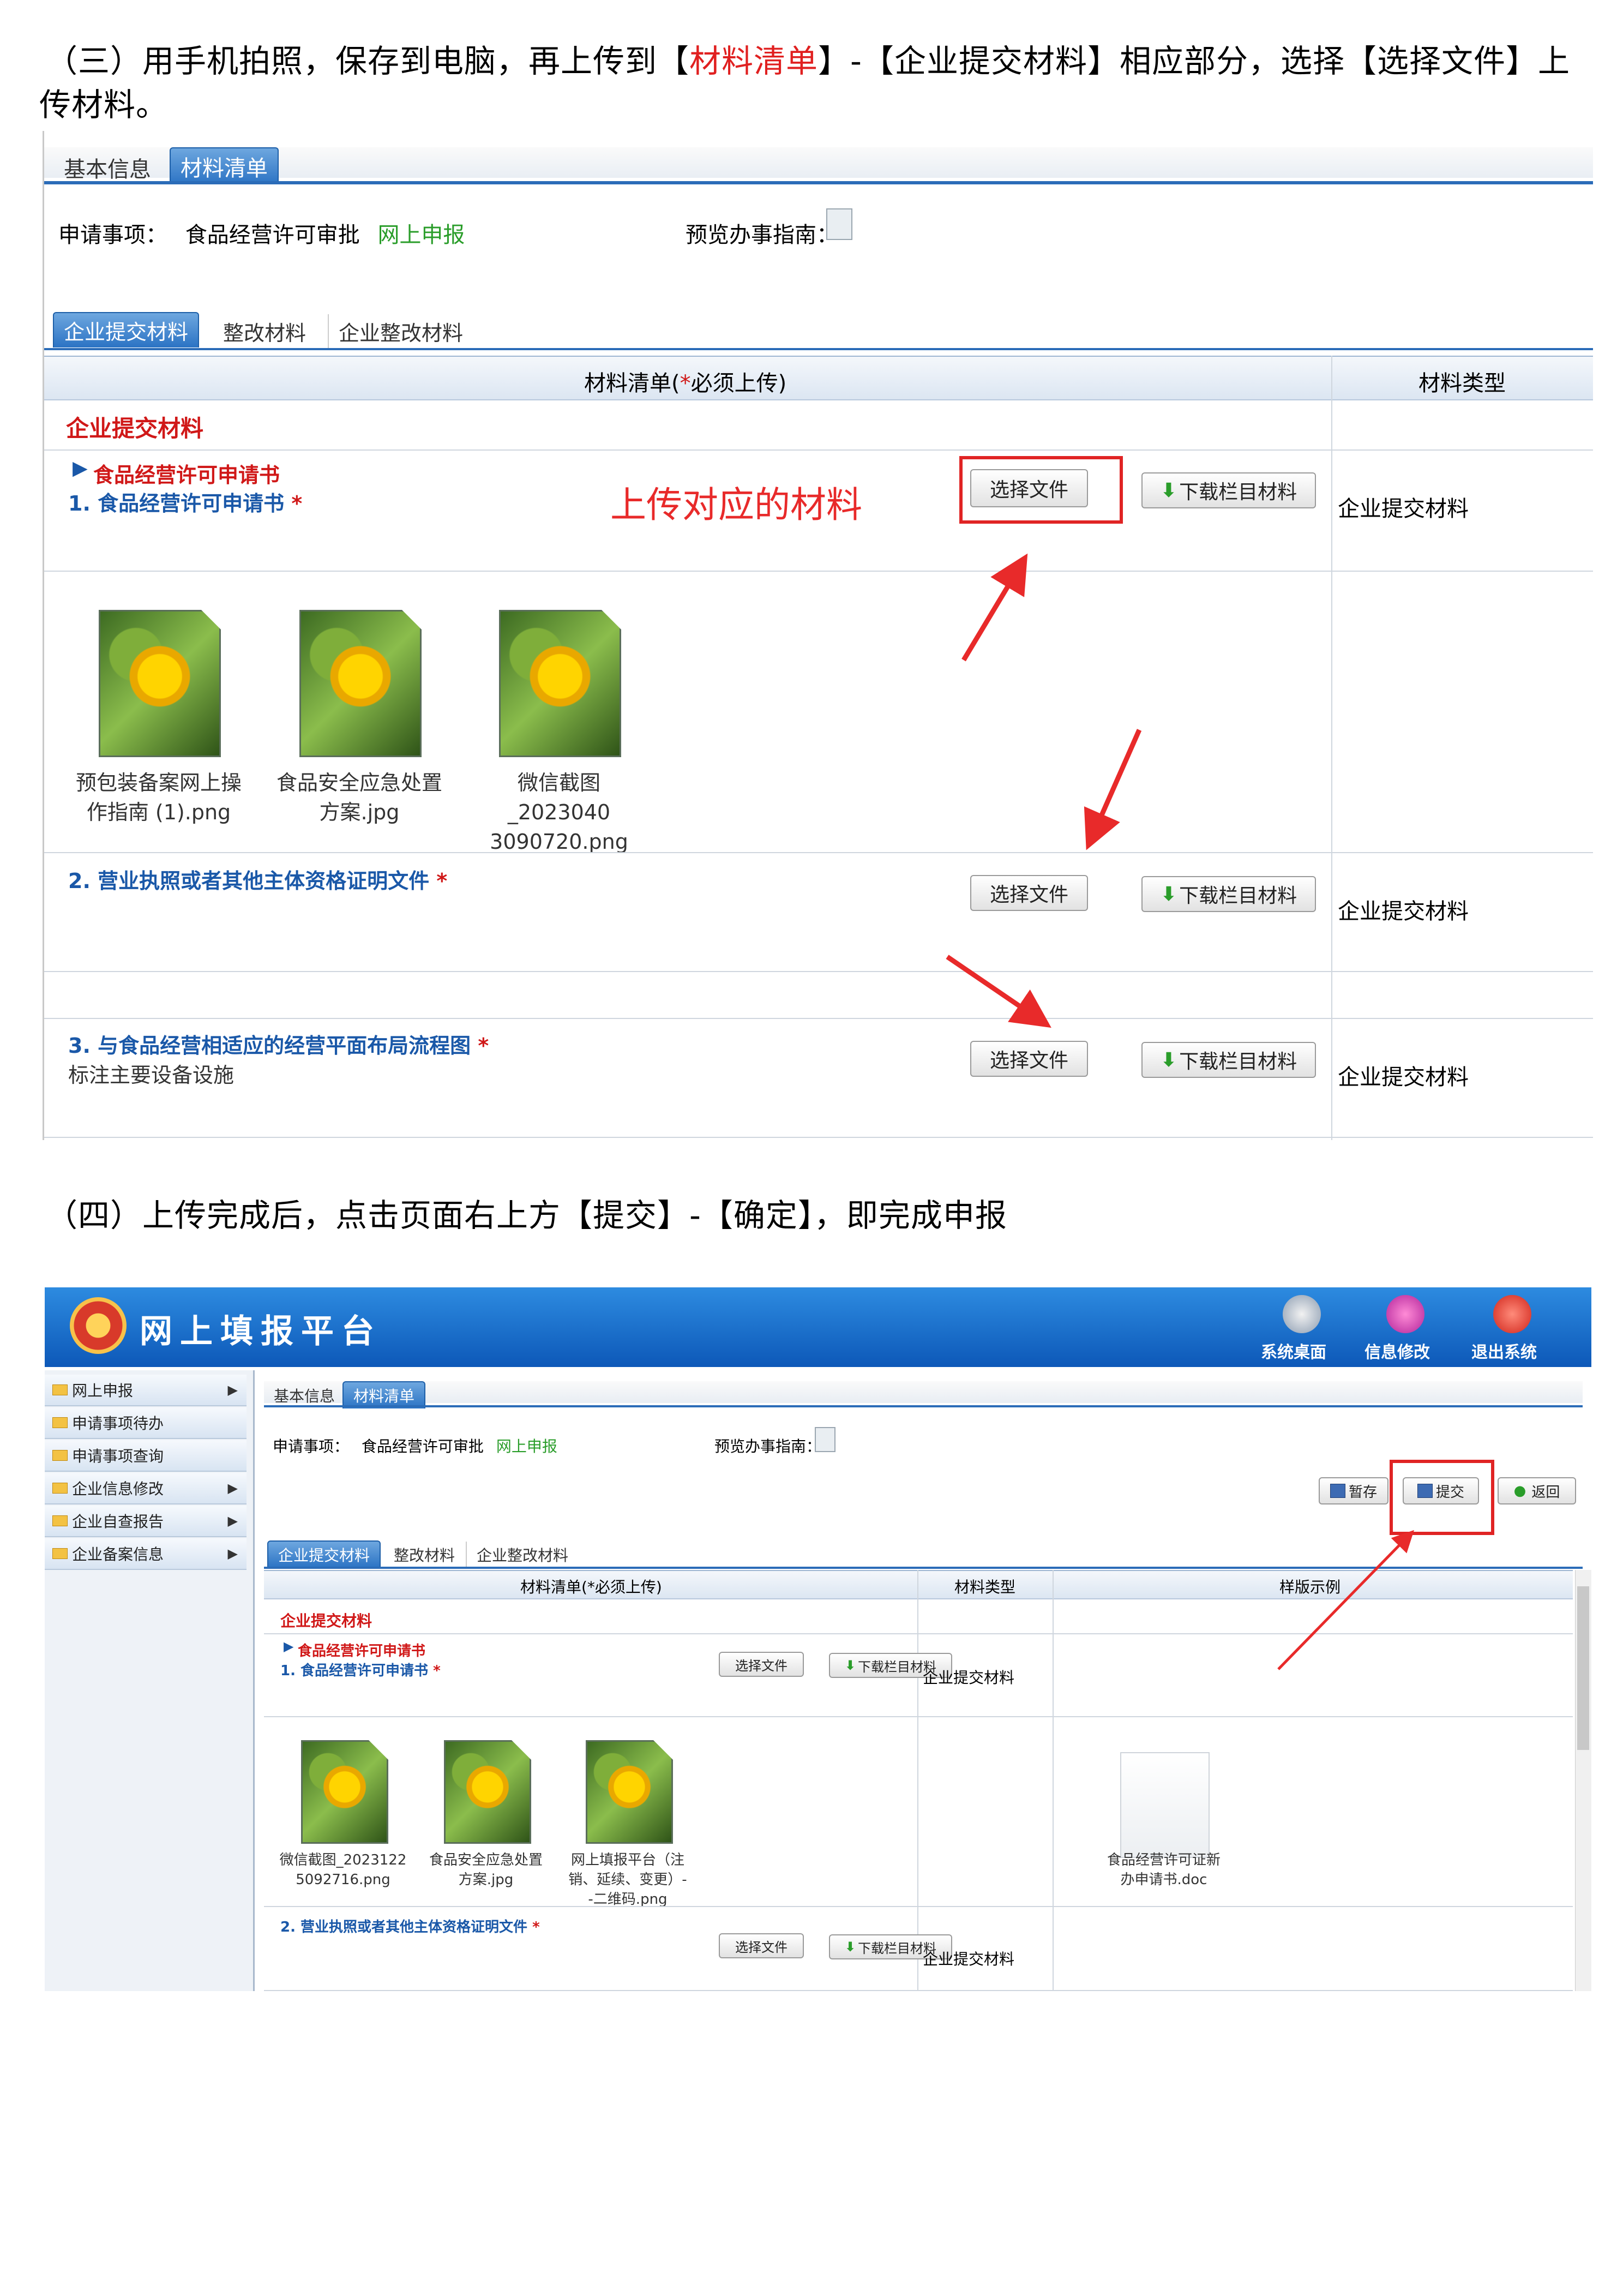 This screenshot has width=1623, height=2296. Describe the element at coordinates (754, 61) in the screenshot. I see `step3-text-highlight: 材料清单` at that location.